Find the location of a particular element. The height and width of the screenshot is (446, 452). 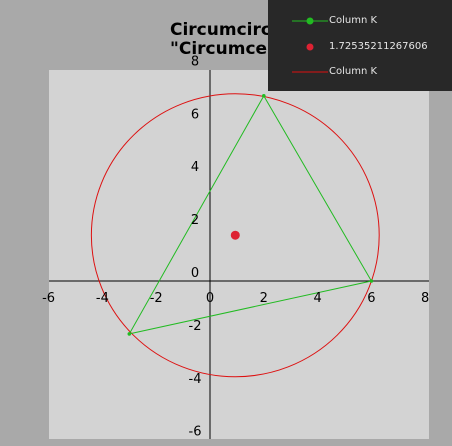

legend-item-series-3: Column K is located at coordinates (360, 72).